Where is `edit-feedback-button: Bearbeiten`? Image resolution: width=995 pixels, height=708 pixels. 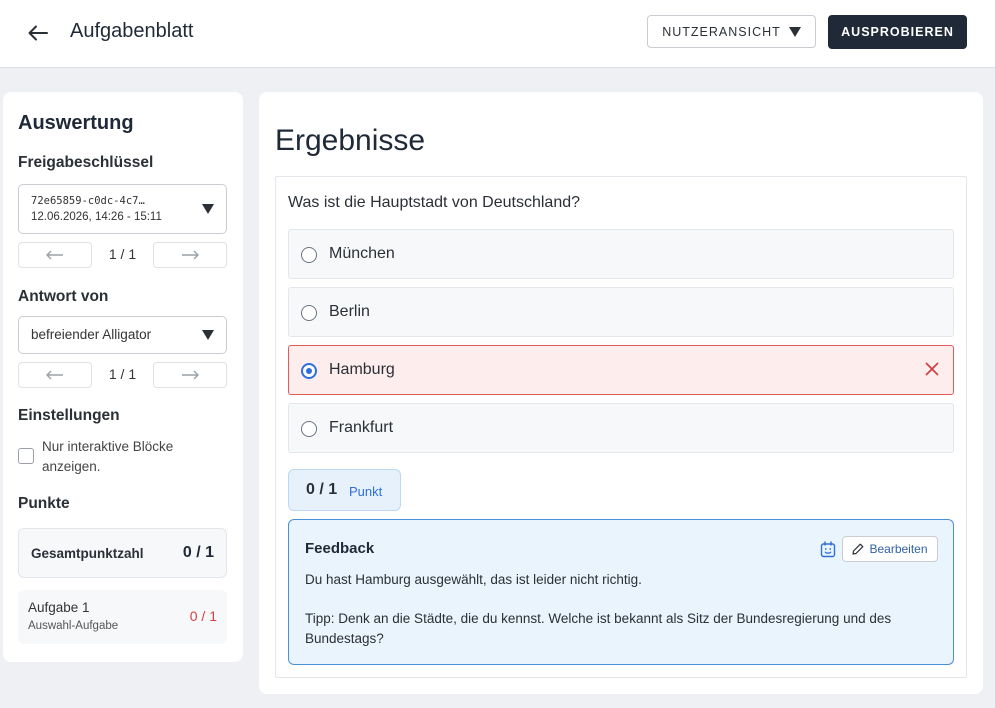 edit-feedback-button: Bearbeiten is located at coordinates (890, 549).